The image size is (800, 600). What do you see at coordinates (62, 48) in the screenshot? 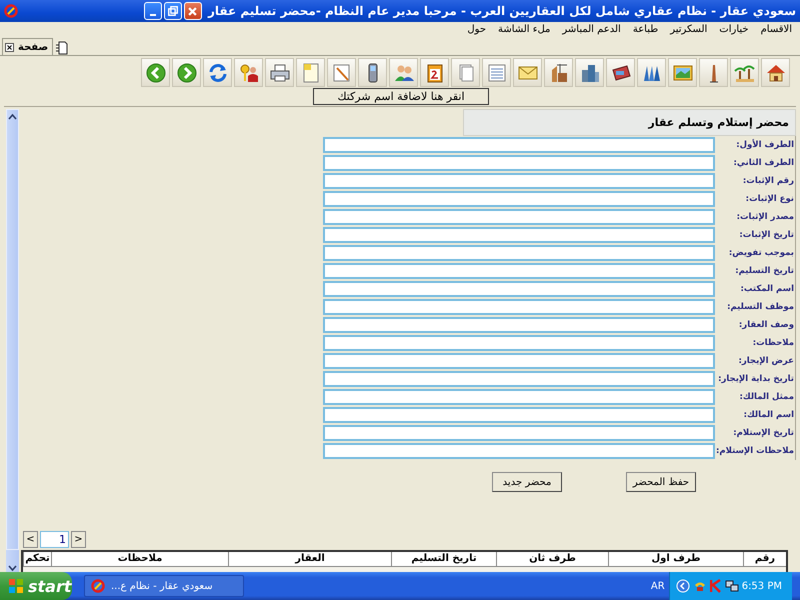
I see `new-page-icon` at bounding box center [62, 48].